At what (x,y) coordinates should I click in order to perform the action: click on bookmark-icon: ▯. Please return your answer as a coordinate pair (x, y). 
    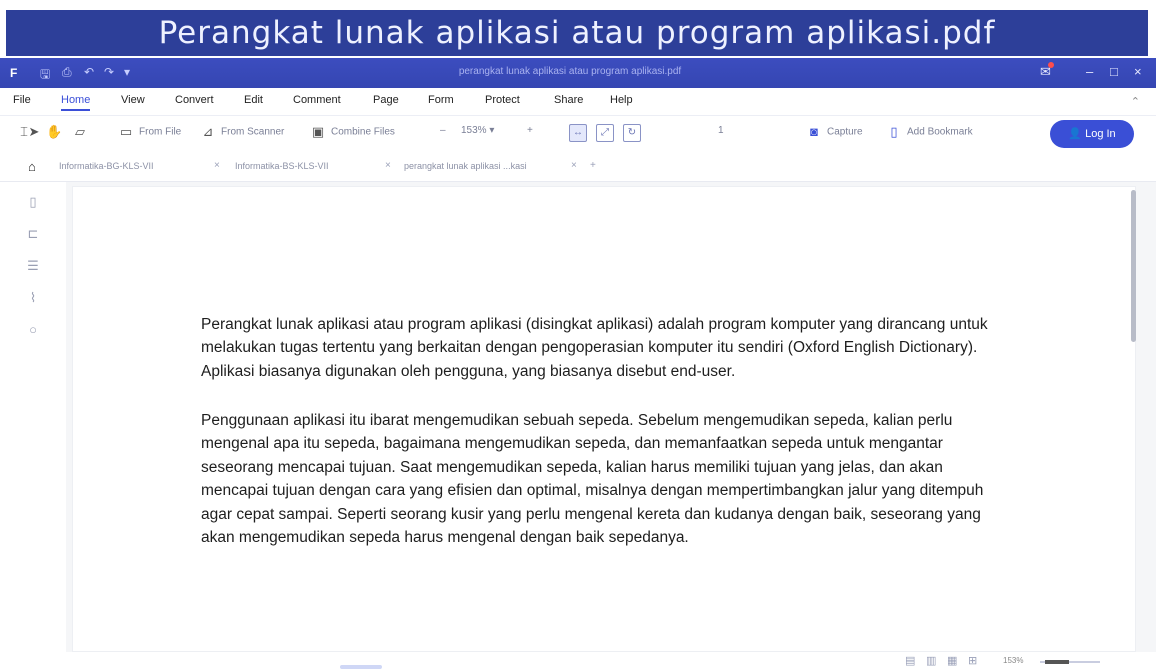
    Looking at the image, I should click on (894, 131).